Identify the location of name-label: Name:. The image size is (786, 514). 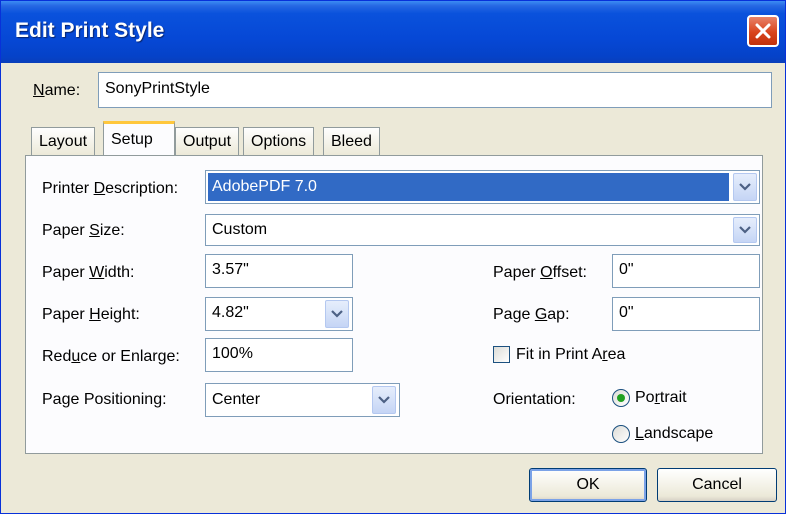
(57, 90).